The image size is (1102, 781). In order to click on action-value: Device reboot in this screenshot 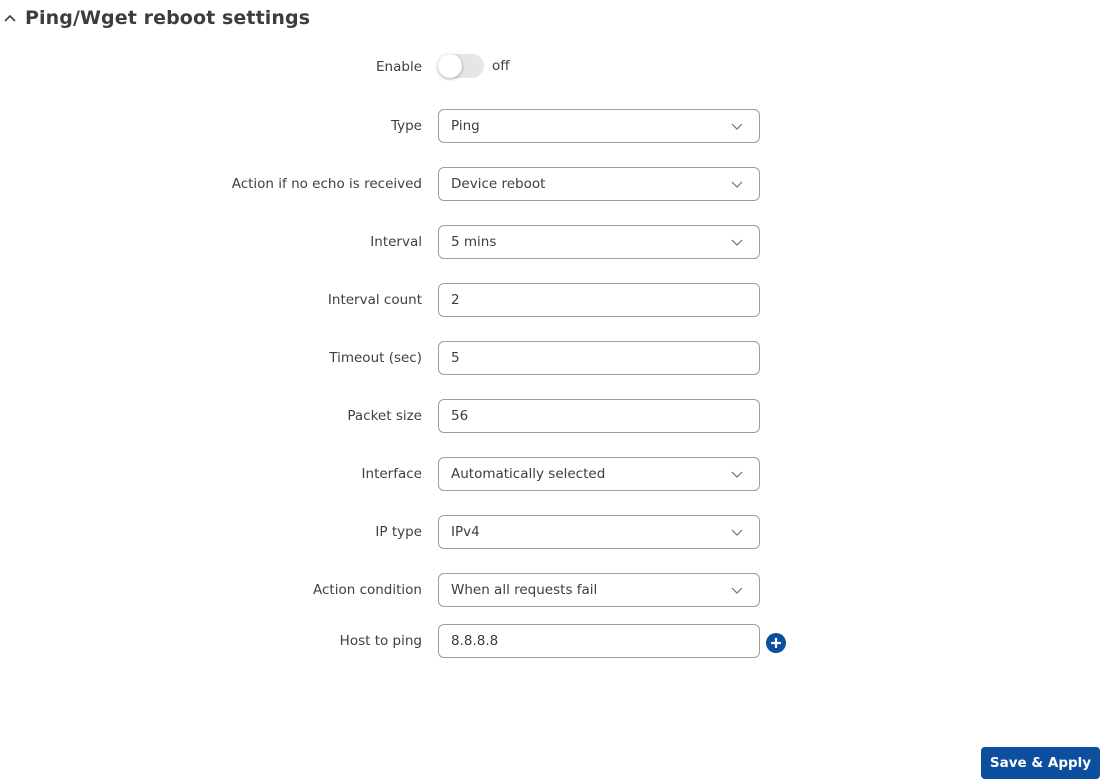, I will do `click(498, 184)`.